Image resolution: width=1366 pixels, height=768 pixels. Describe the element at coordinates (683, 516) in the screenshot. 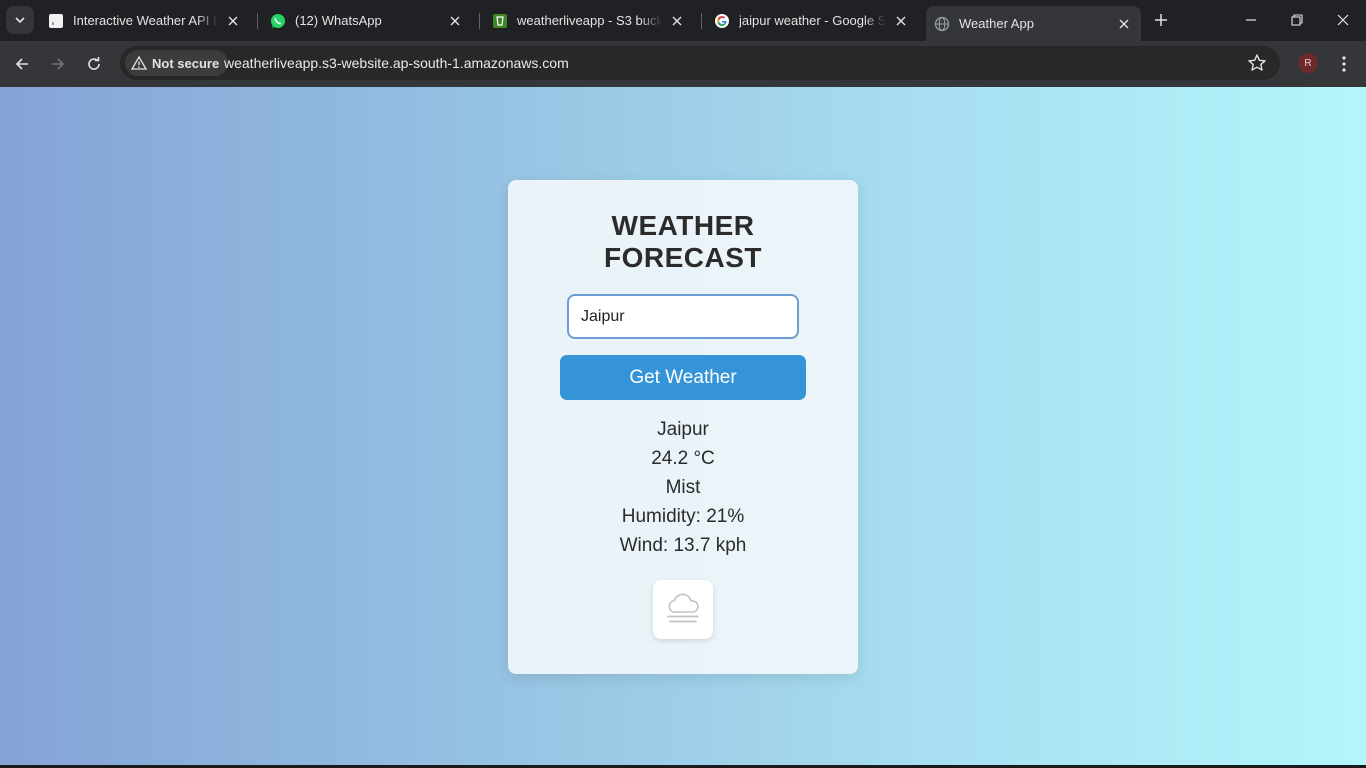

I see `result-humidity: Humidity: 21%` at that location.